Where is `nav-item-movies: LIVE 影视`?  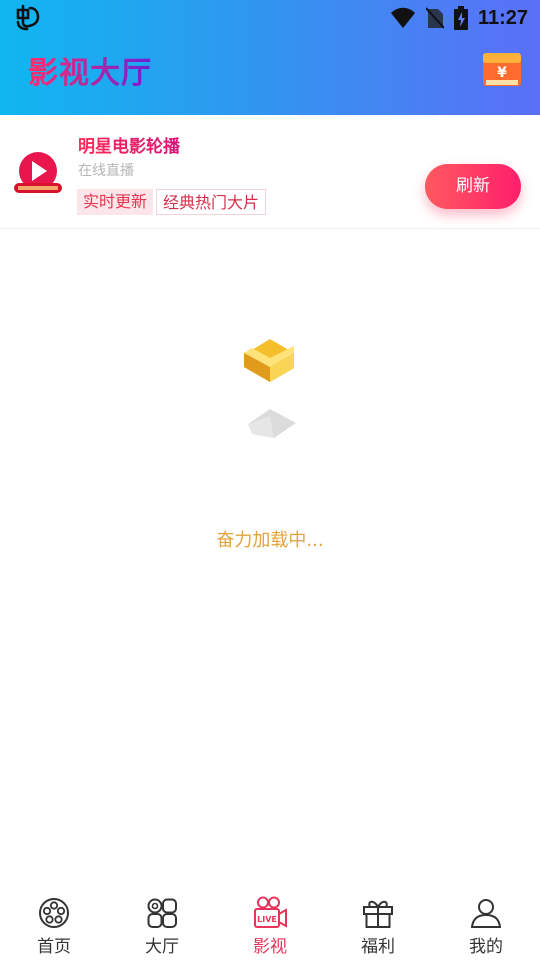 nav-item-movies: LIVE 影视 is located at coordinates (270, 922).